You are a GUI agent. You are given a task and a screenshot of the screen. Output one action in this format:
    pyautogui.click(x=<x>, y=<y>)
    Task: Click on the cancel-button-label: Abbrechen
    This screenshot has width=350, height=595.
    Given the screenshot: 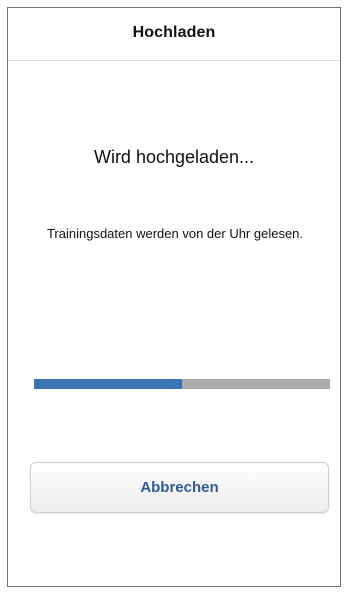 What is the action you would take?
    pyautogui.click(x=179, y=487)
    